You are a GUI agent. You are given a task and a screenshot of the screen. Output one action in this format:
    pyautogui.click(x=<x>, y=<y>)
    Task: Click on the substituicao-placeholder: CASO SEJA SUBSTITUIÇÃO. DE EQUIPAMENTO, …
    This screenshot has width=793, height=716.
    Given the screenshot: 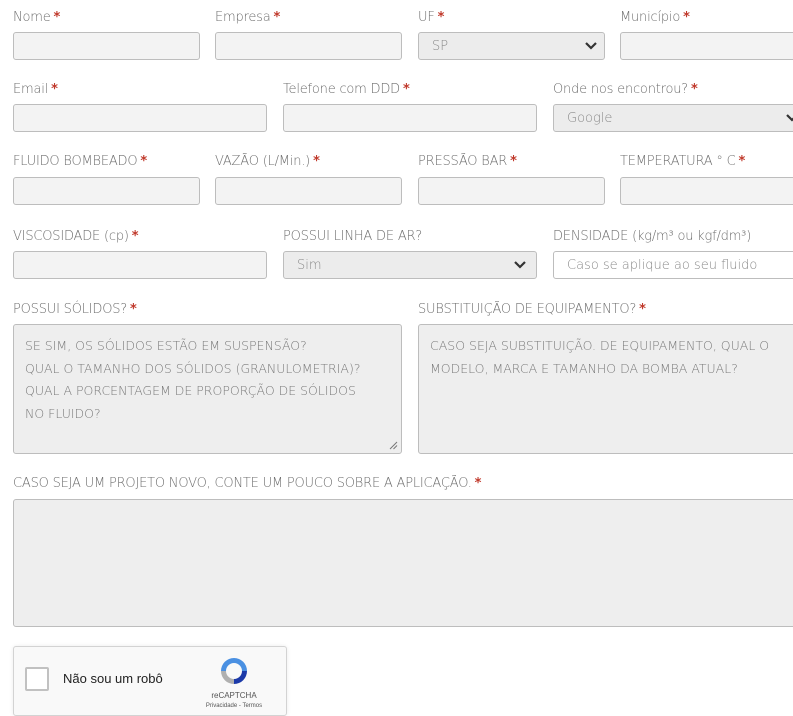 What is the action you would take?
    pyautogui.click(x=600, y=357)
    